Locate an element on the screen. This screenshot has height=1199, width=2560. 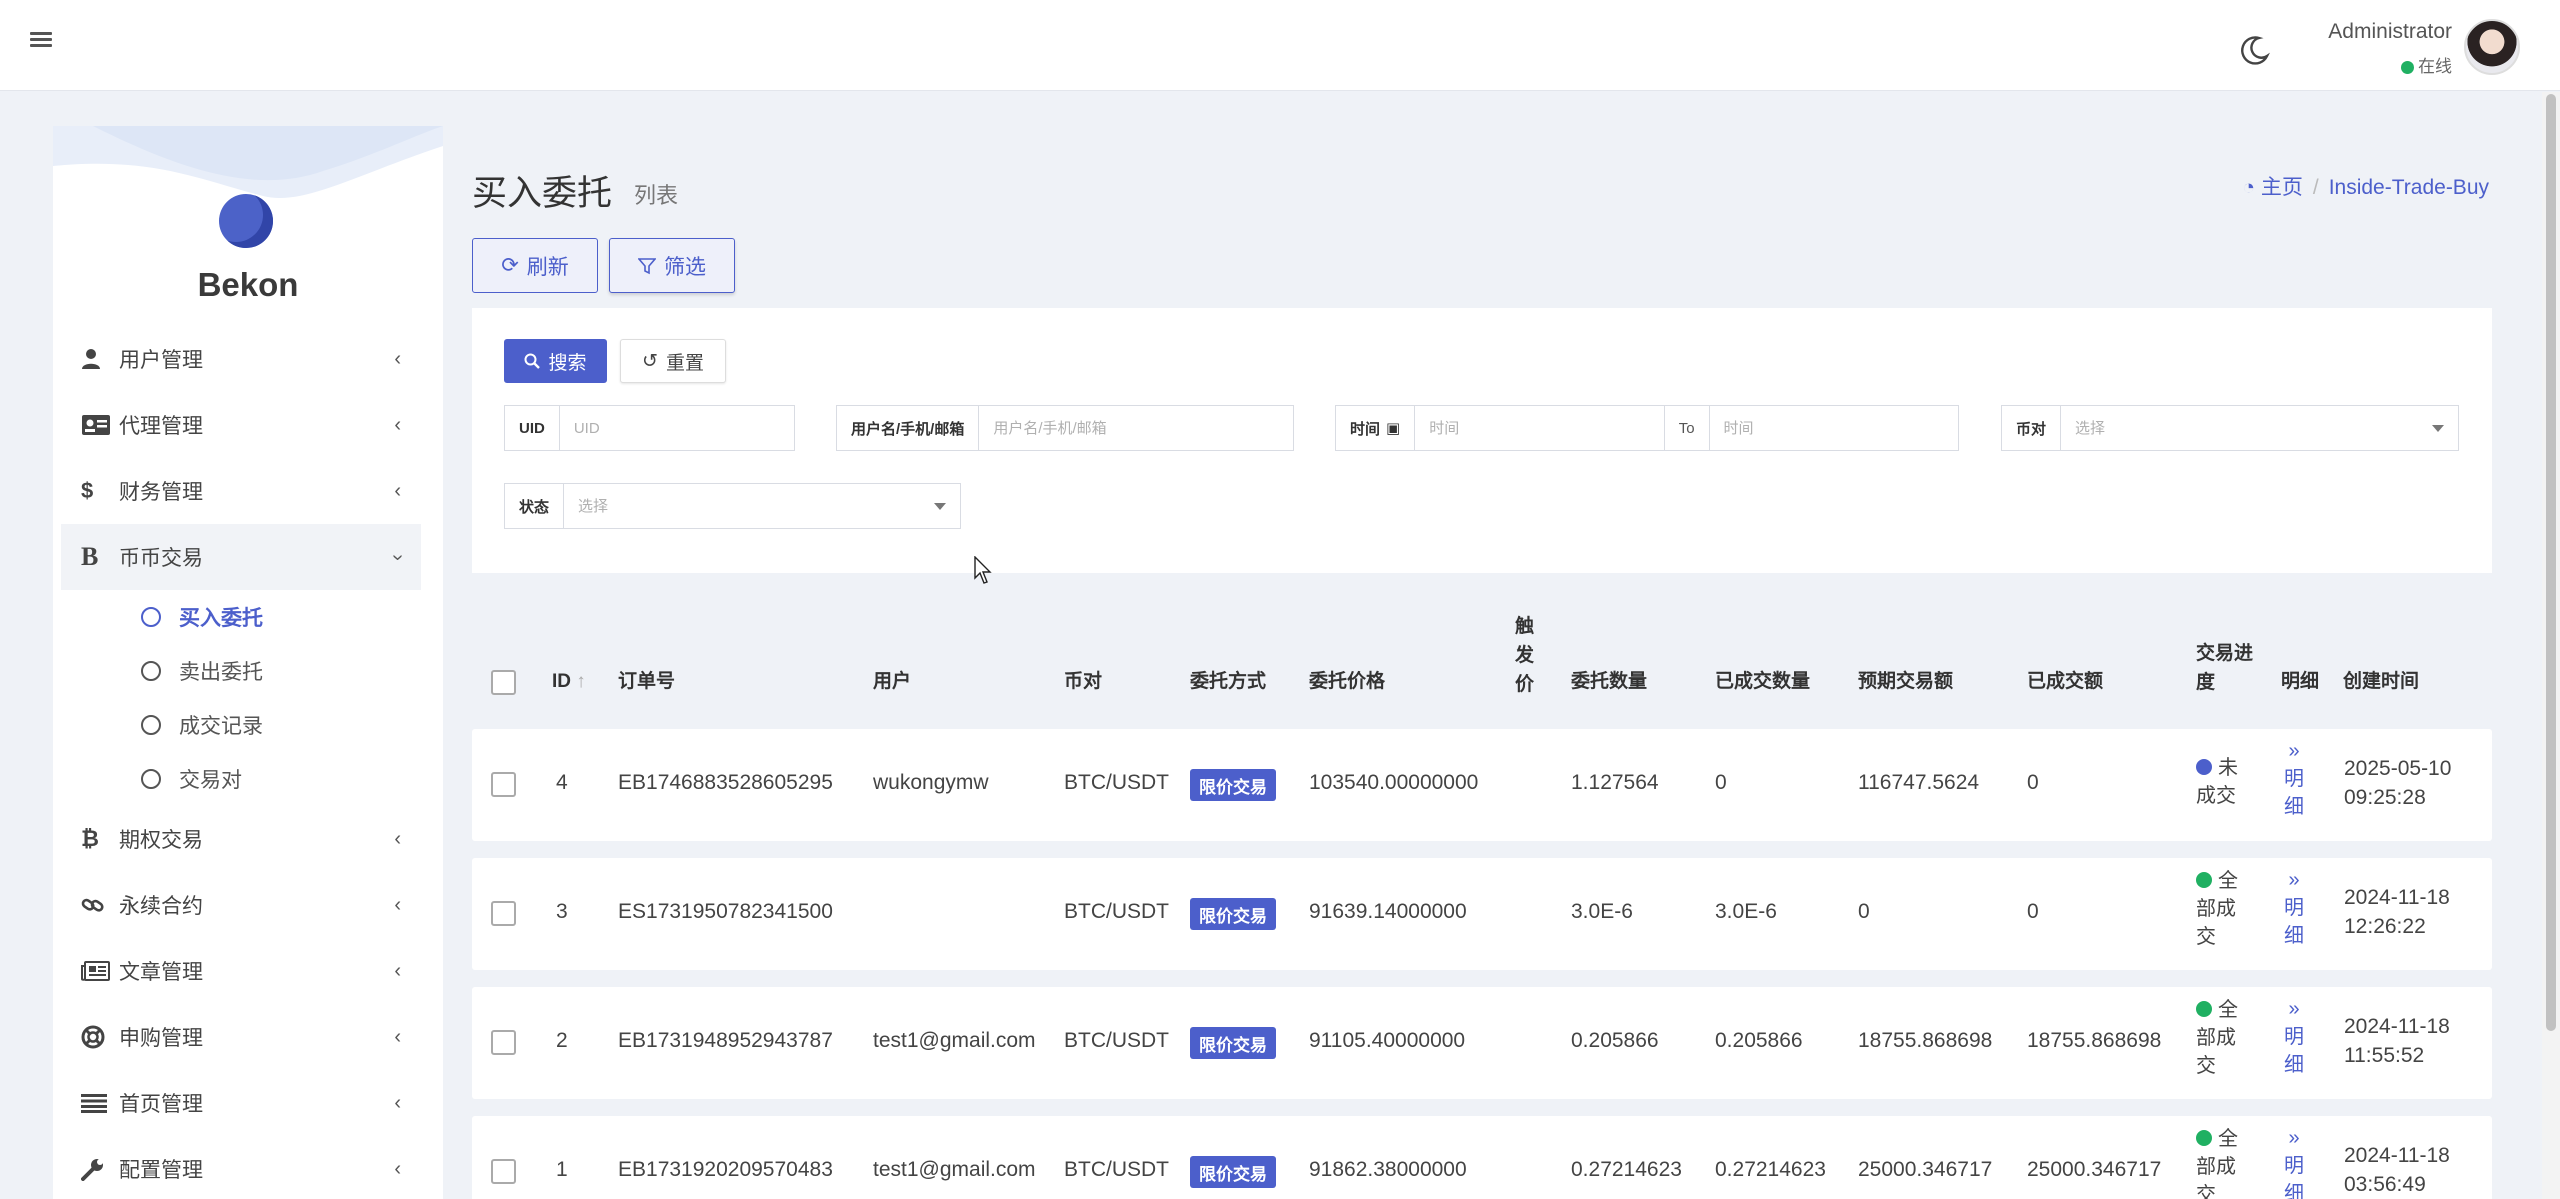
user-name: Administrator is located at coordinates (2390, 31).